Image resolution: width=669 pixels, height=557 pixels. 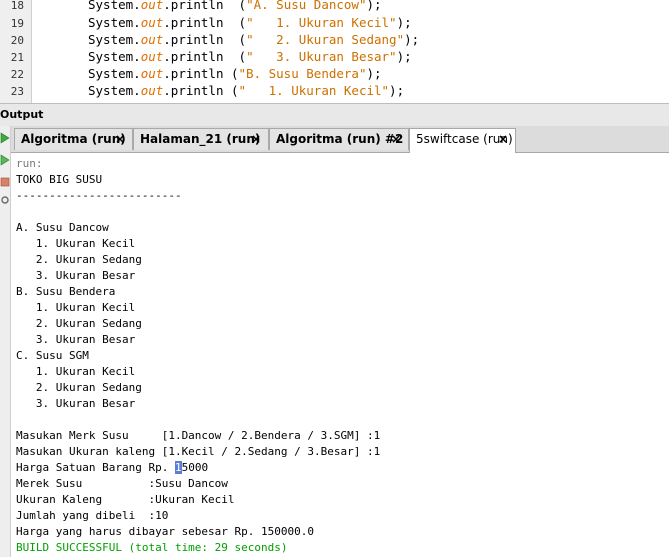 What do you see at coordinates (59, 179) in the screenshot?
I see `console-line: TOKO BIG SUSU` at bounding box center [59, 179].